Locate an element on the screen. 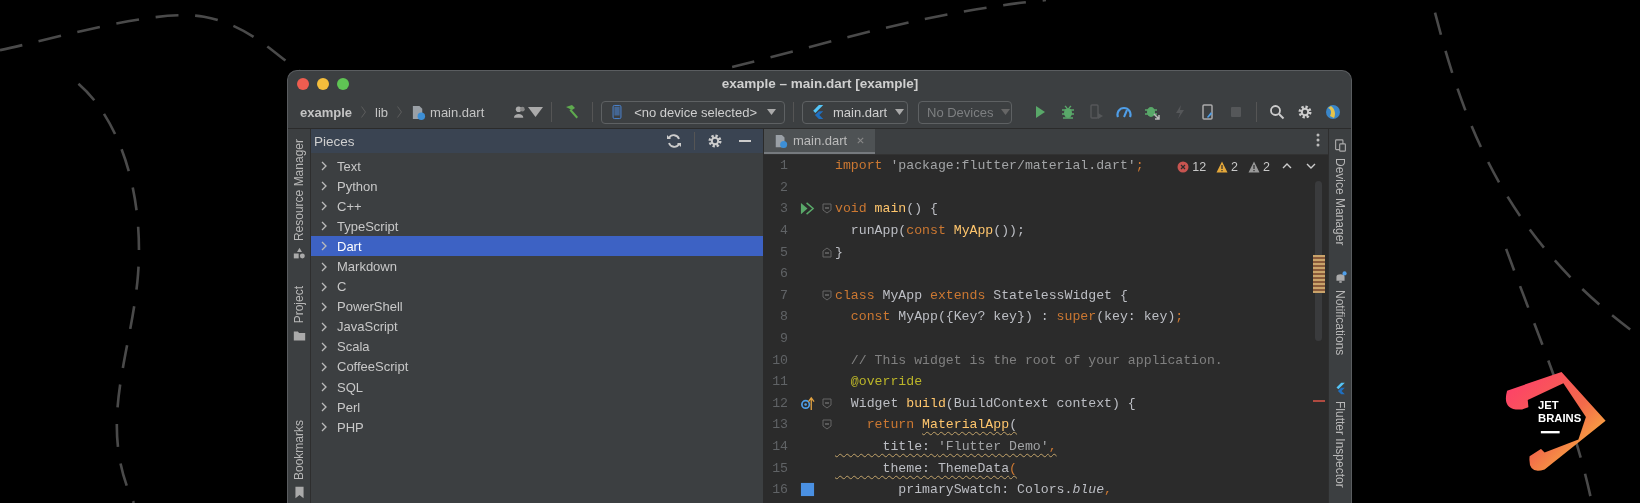 This screenshot has width=1640, height=503. tree-item: TypeScript is located at coordinates (537, 226).